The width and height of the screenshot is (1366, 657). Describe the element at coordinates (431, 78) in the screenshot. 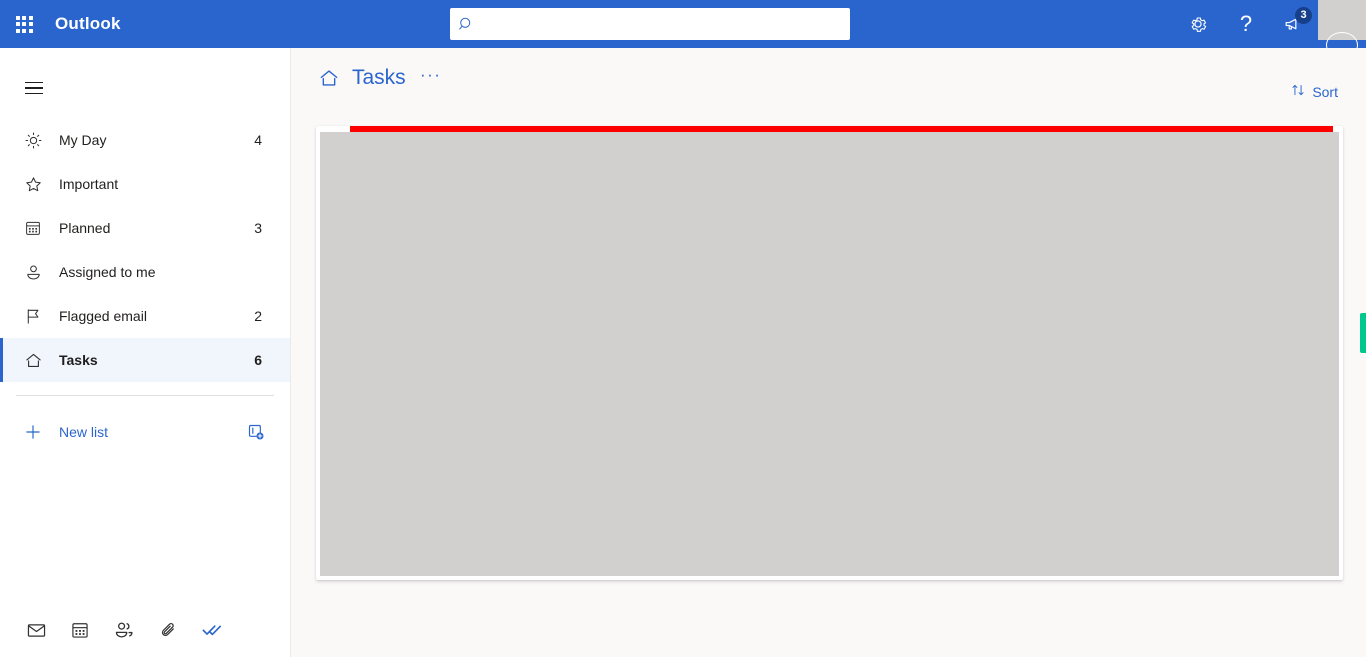

I see `more-options-button: ···` at that location.